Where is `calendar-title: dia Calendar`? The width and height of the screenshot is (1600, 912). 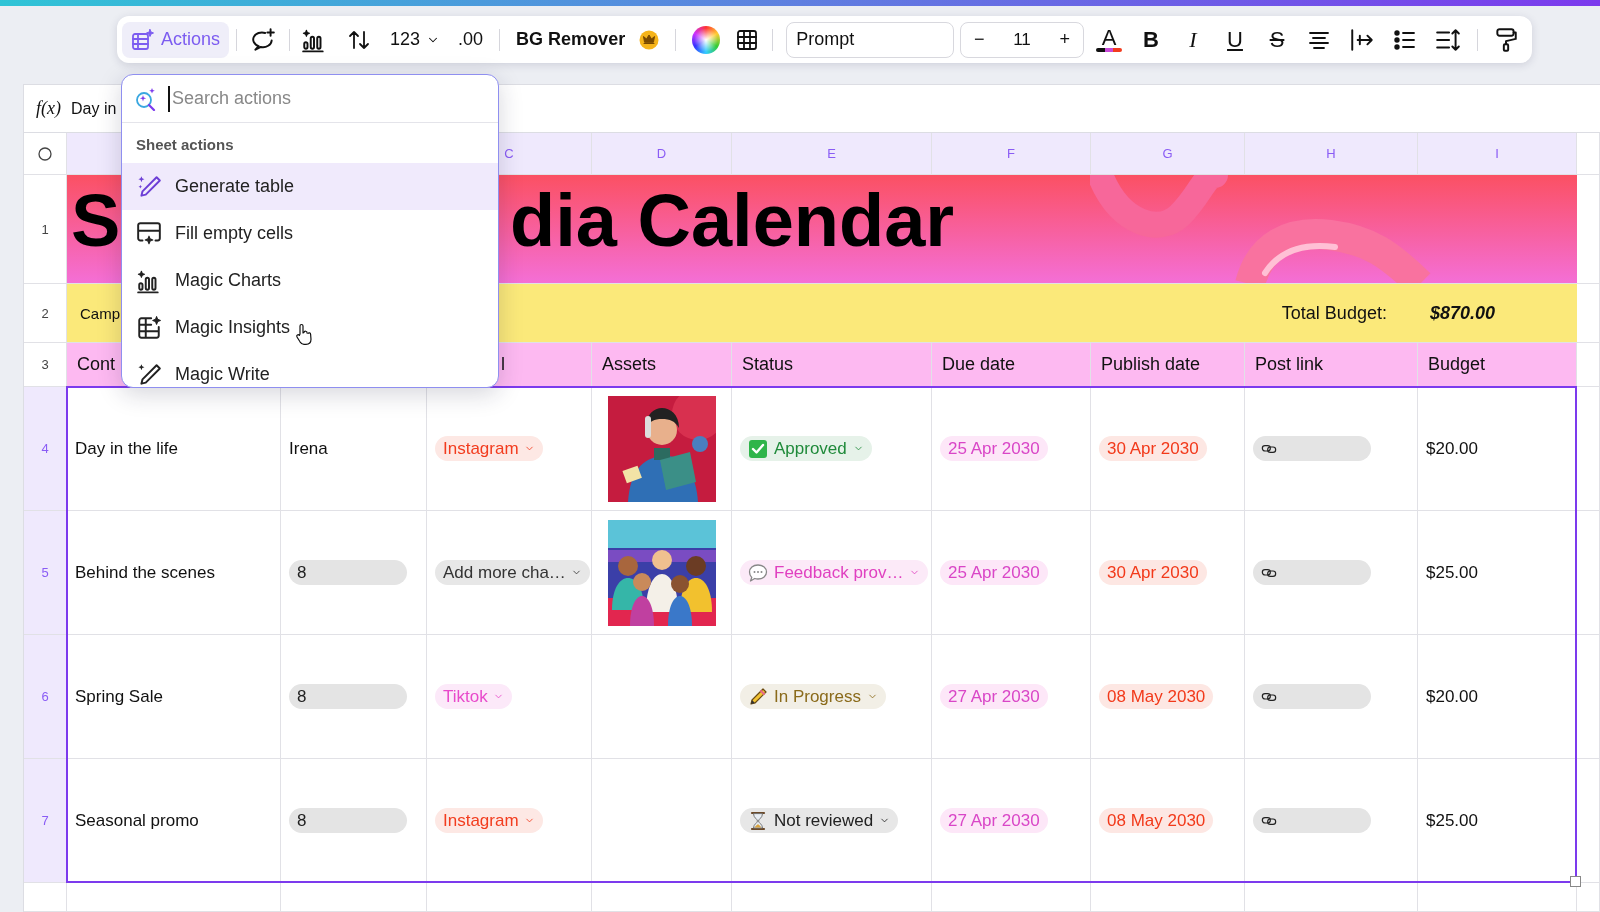
calendar-title: dia Calendar is located at coordinates (732, 221).